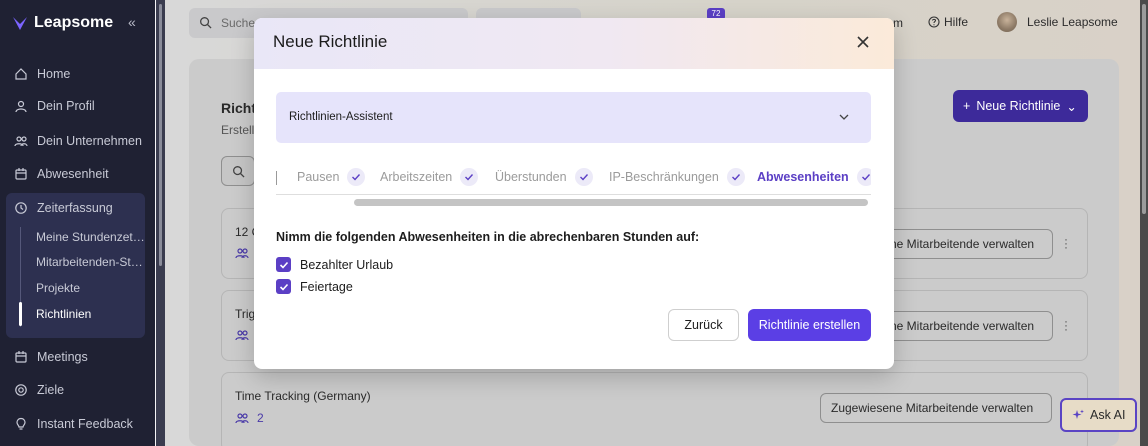 The height and width of the screenshot is (446, 1148). What do you see at coordinates (330, 41) in the screenshot?
I see `modal-title: Neue Richtlinie` at bounding box center [330, 41].